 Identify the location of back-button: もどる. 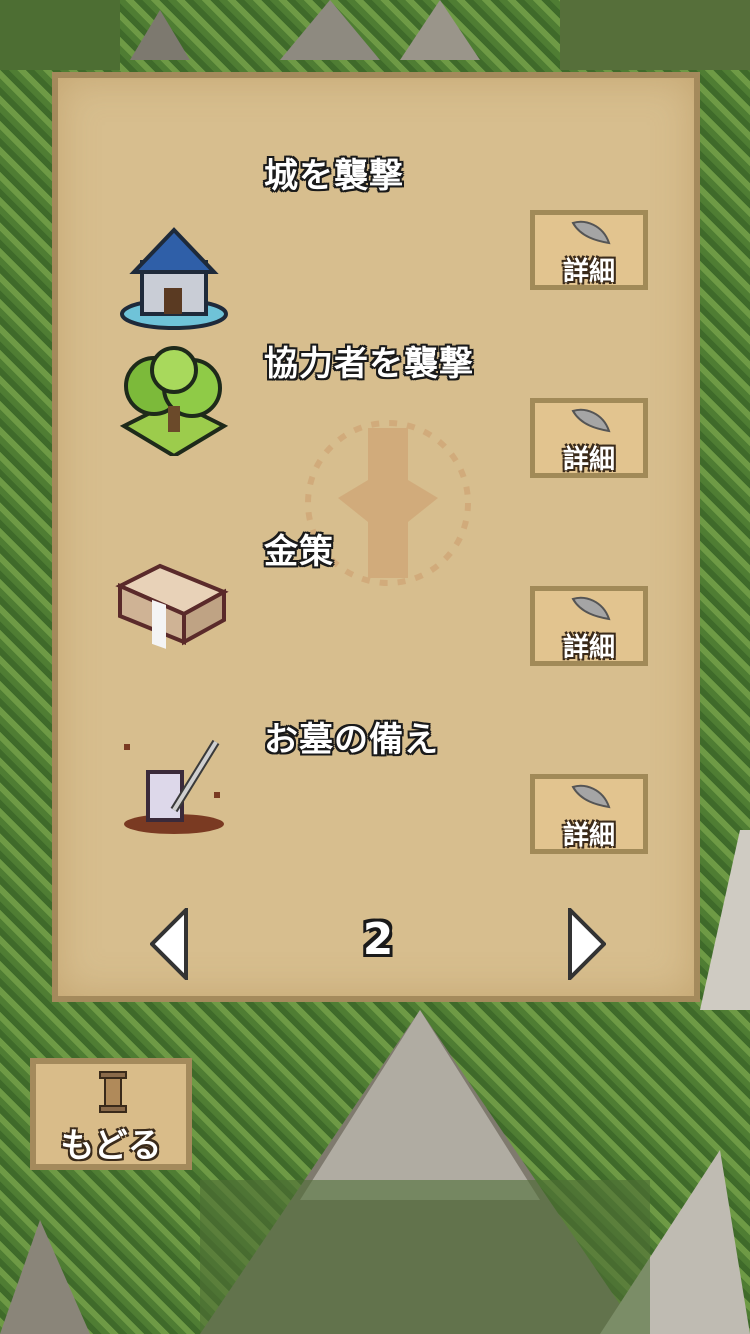
(111, 1114).